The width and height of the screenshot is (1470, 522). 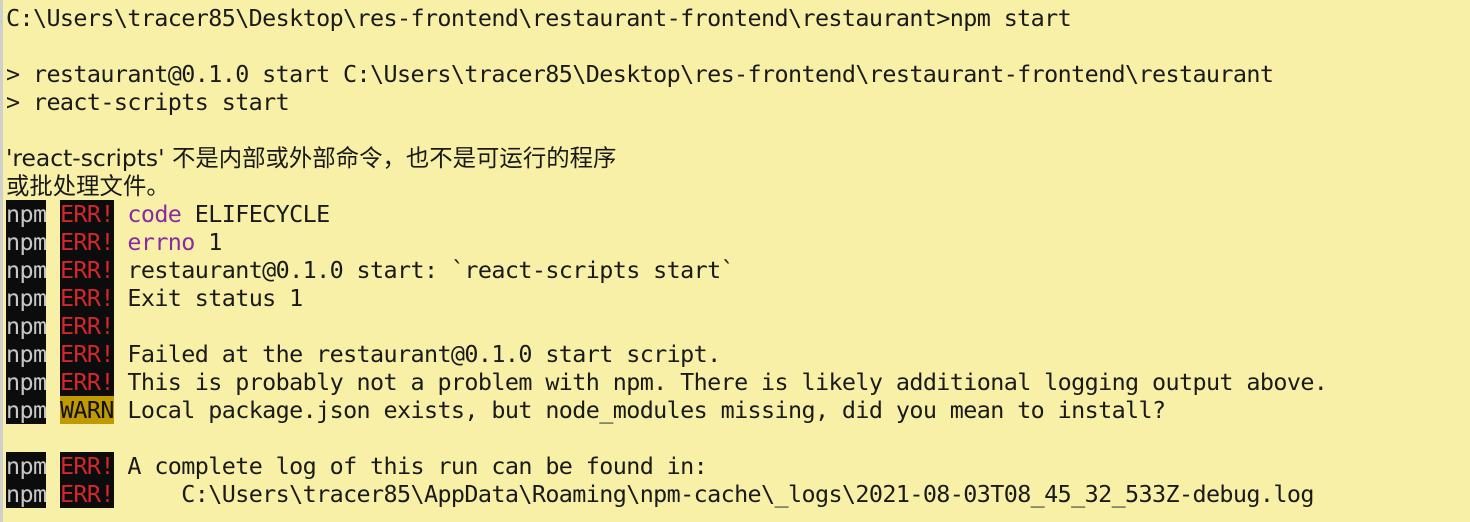 I want to click on terminal-line-text: > react-scripts start, so click(x=148, y=102).